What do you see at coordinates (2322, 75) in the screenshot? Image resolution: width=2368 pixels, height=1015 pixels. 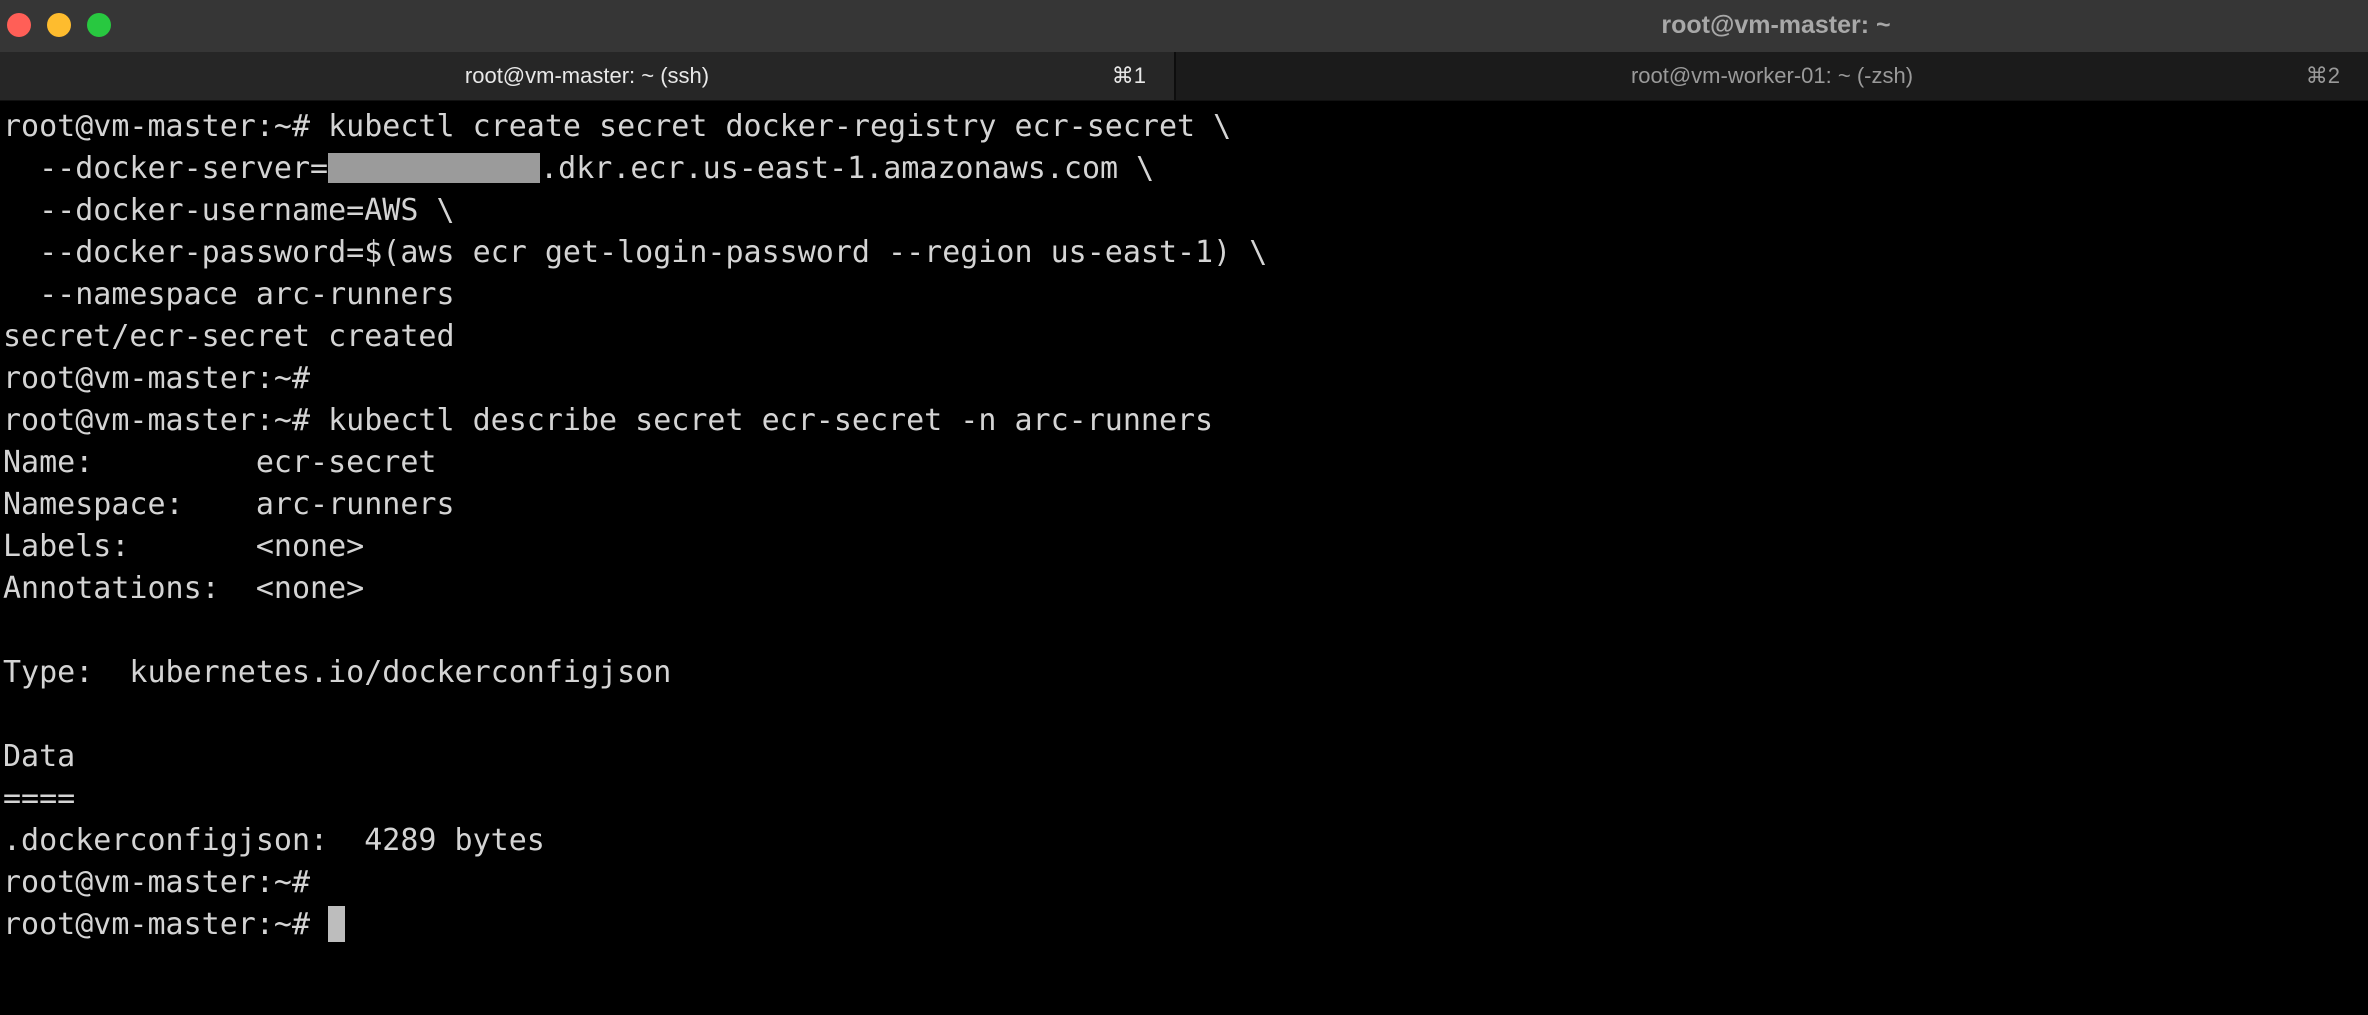 I see `tab-shortcut: ⌘2` at bounding box center [2322, 75].